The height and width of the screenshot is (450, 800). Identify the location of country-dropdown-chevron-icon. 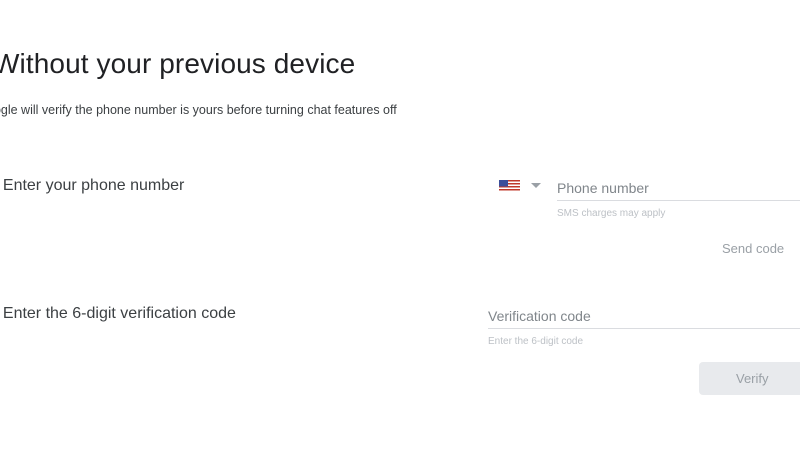
(536, 185).